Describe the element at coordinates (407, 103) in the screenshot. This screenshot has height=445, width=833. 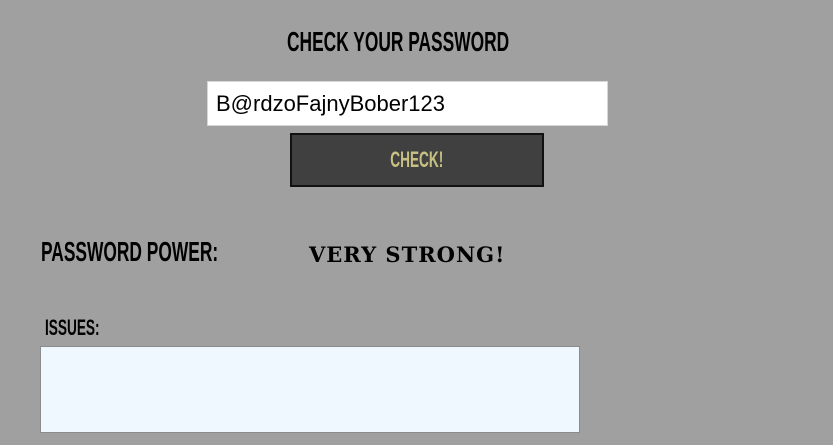
I see `password-input` at that location.